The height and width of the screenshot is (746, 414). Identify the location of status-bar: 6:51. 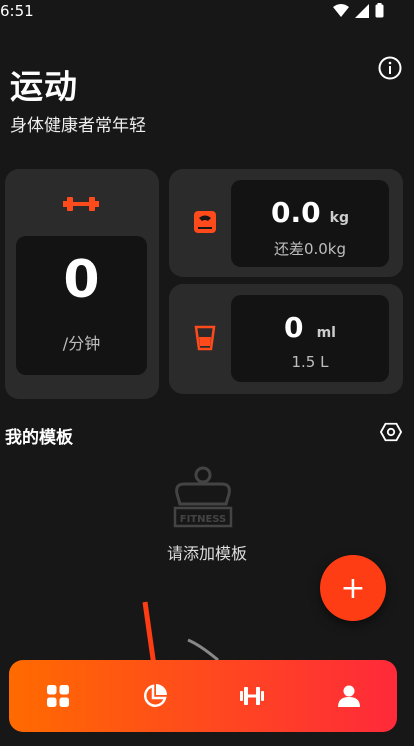
(207, 12).